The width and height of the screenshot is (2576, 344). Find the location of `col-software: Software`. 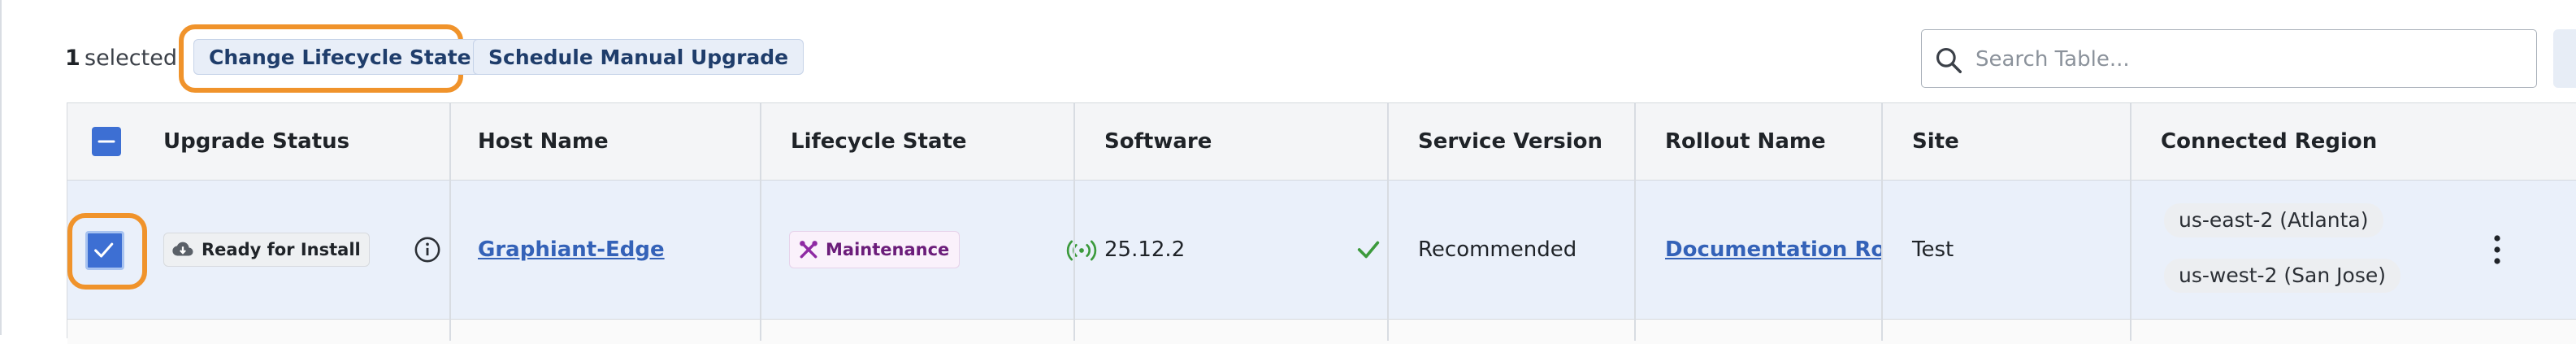

col-software: Software is located at coordinates (1158, 141).